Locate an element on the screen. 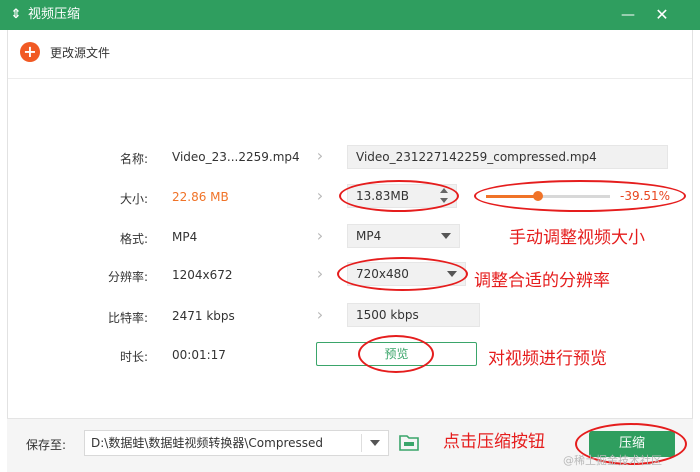 This screenshot has width=700, height=472. save-path-value: D:\数据蛙\数据蛙视频转换器\Compressed is located at coordinates (207, 443).